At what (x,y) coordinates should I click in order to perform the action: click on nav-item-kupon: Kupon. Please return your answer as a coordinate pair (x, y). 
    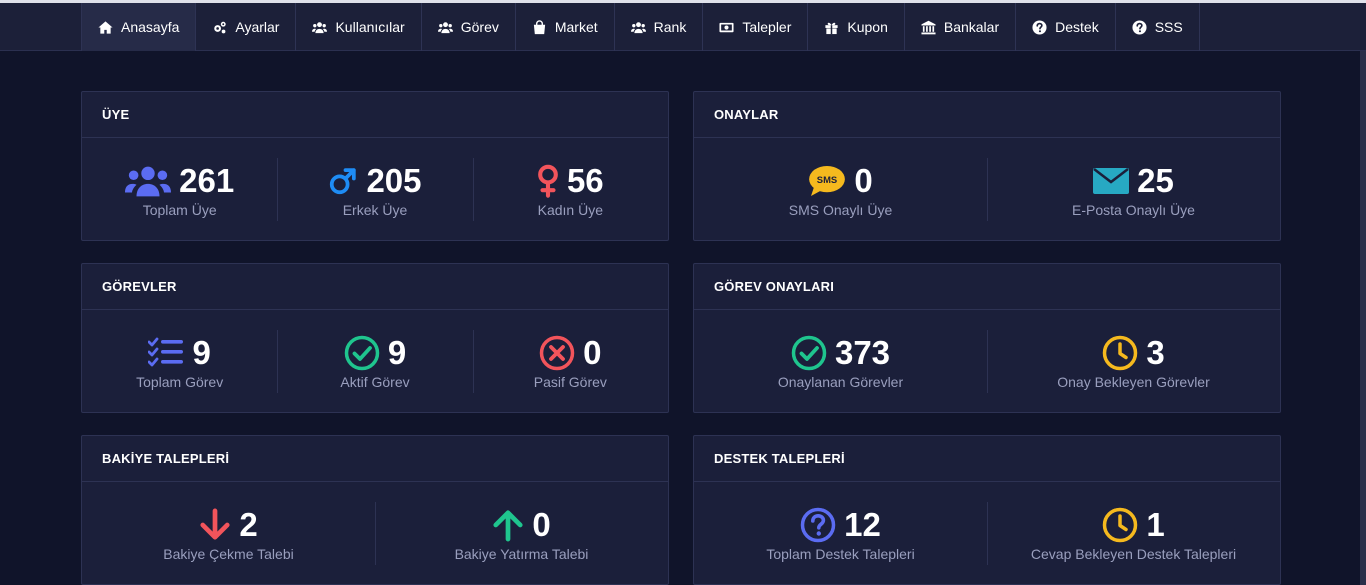
    Looking at the image, I should click on (856, 27).